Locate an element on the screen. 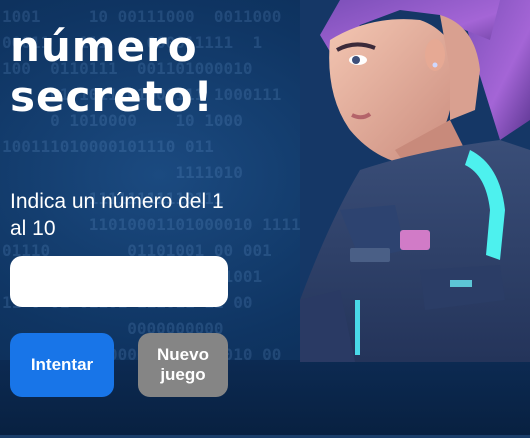  title-line-2: secreto! is located at coordinates (112, 96).